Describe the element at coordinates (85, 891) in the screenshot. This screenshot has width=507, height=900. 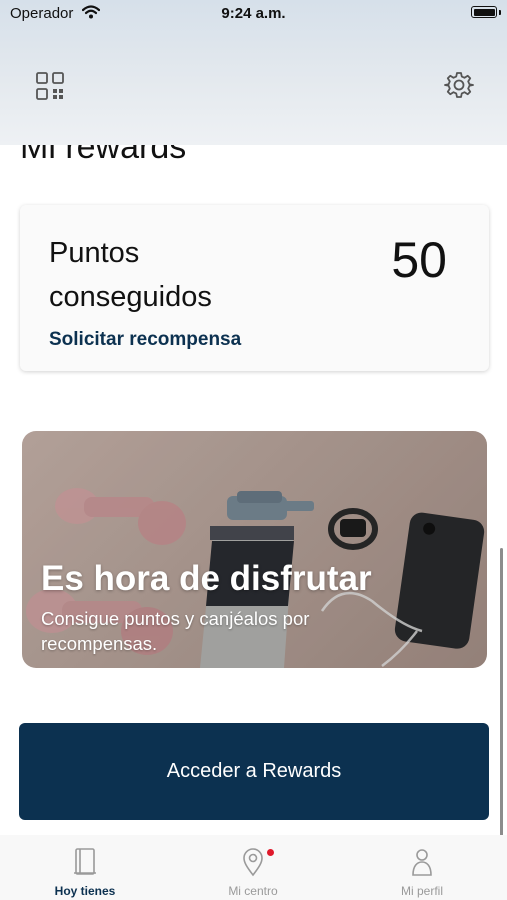
I see `tab-label: Hoy tienes` at that location.